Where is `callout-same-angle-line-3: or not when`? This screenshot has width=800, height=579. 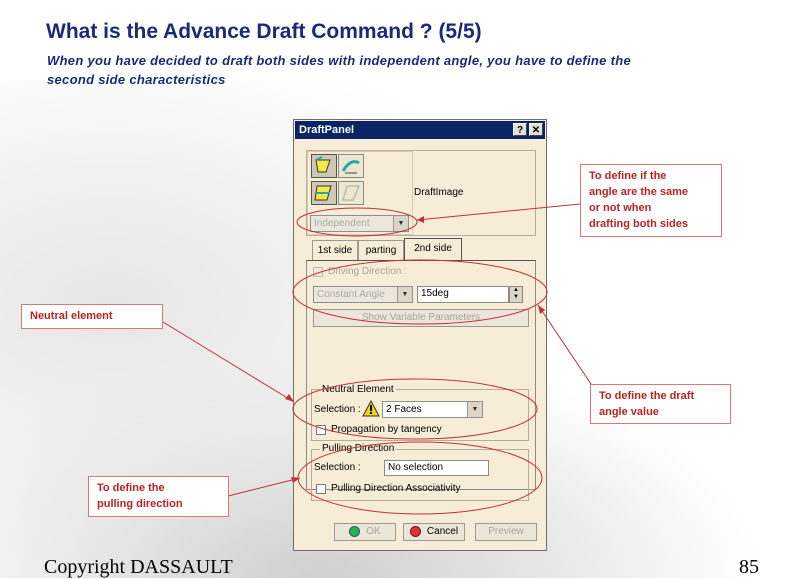 callout-same-angle-line-3: or not when is located at coordinates (620, 208).